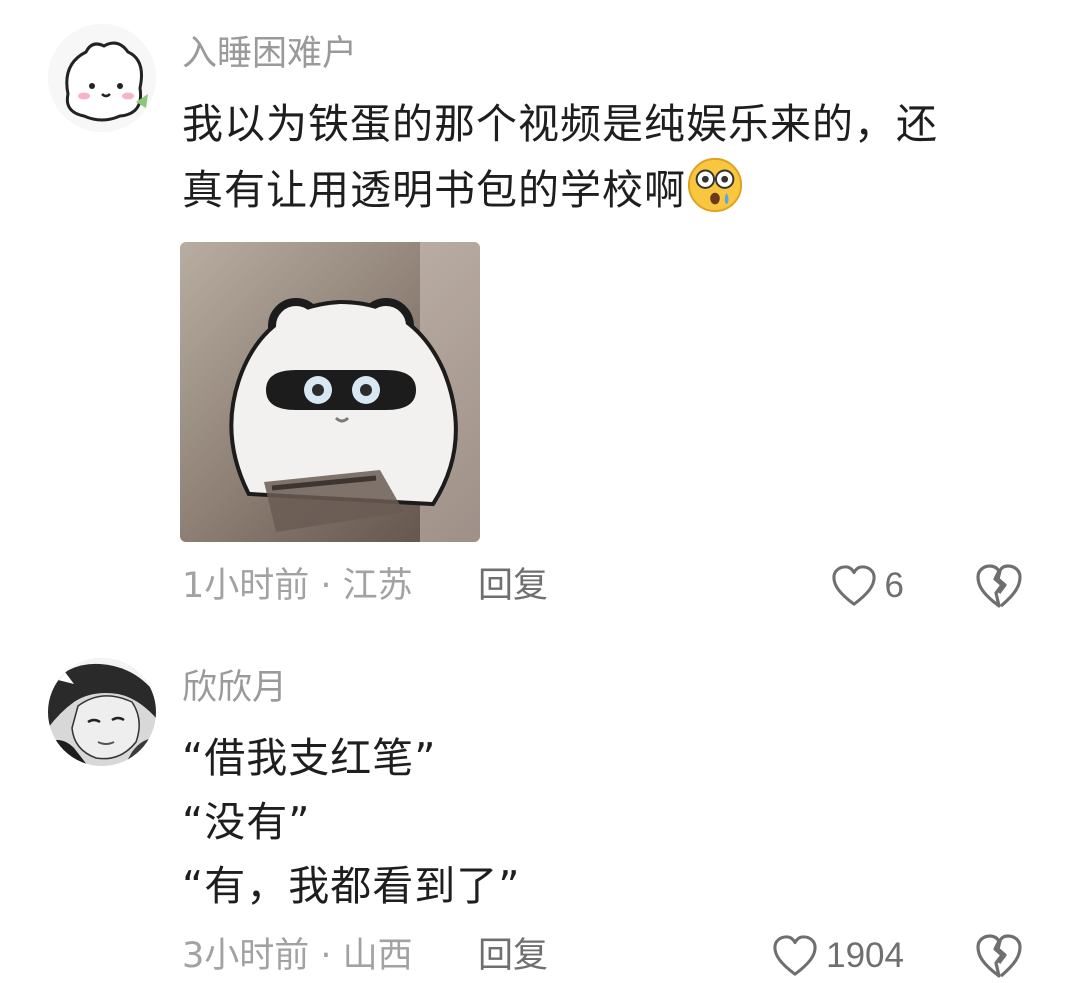 The width and height of the screenshot is (1080, 983). What do you see at coordinates (309, 758) in the screenshot?
I see `comment-text-line: “借我支红笔”` at bounding box center [309, 758].